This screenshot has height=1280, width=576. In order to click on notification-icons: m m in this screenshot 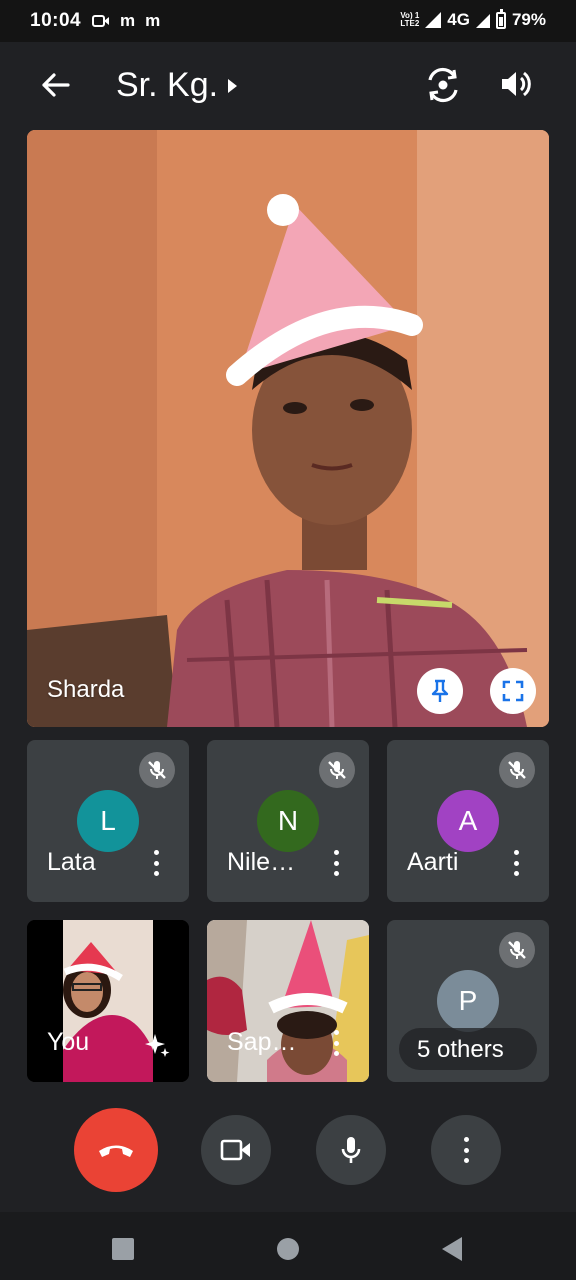, I will do `click(126, 21)`.